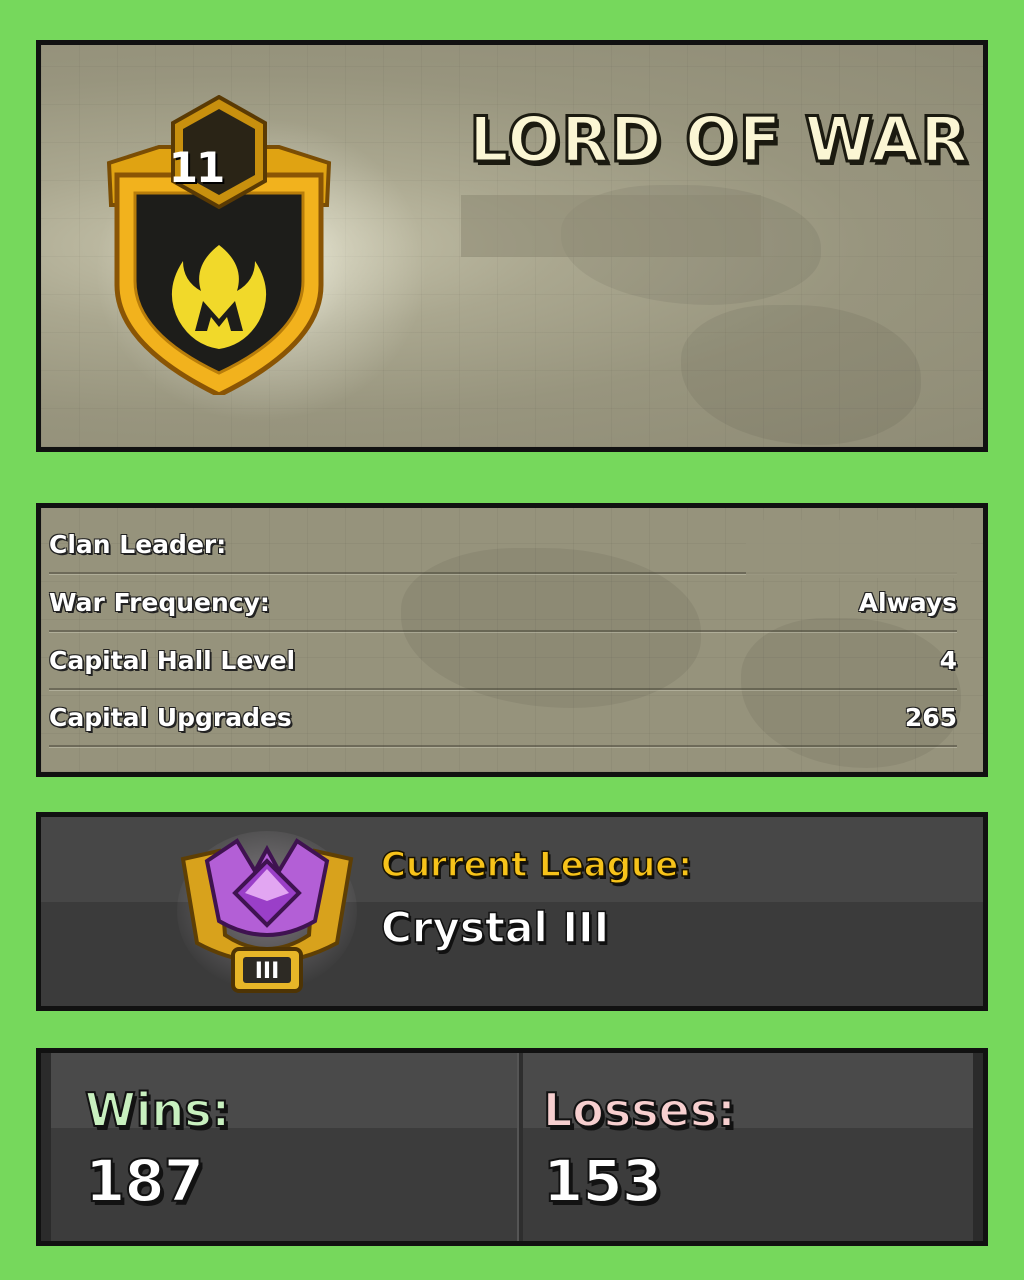  I want to click on info-value: 265, so click(930, 717).